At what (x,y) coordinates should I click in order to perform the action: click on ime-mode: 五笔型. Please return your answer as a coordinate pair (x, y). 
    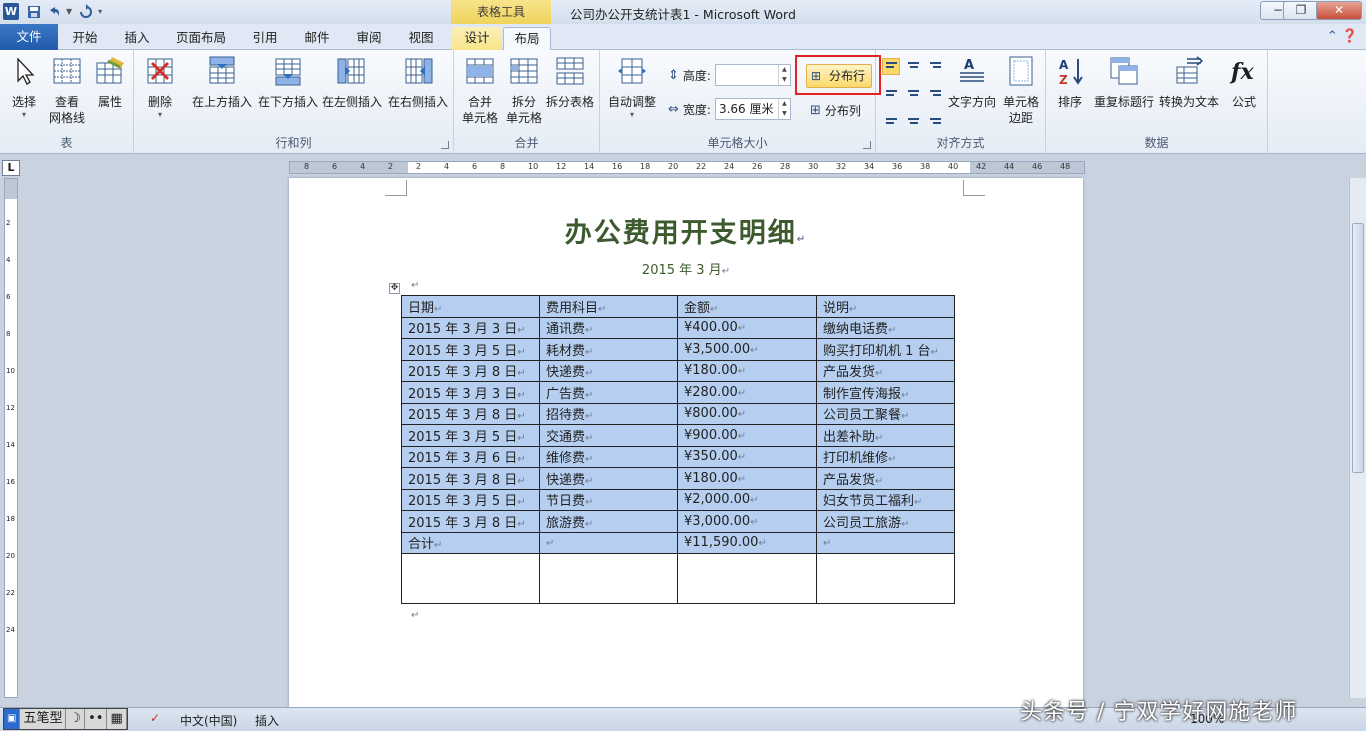
    Looking at the image, I should click on (43, 719).